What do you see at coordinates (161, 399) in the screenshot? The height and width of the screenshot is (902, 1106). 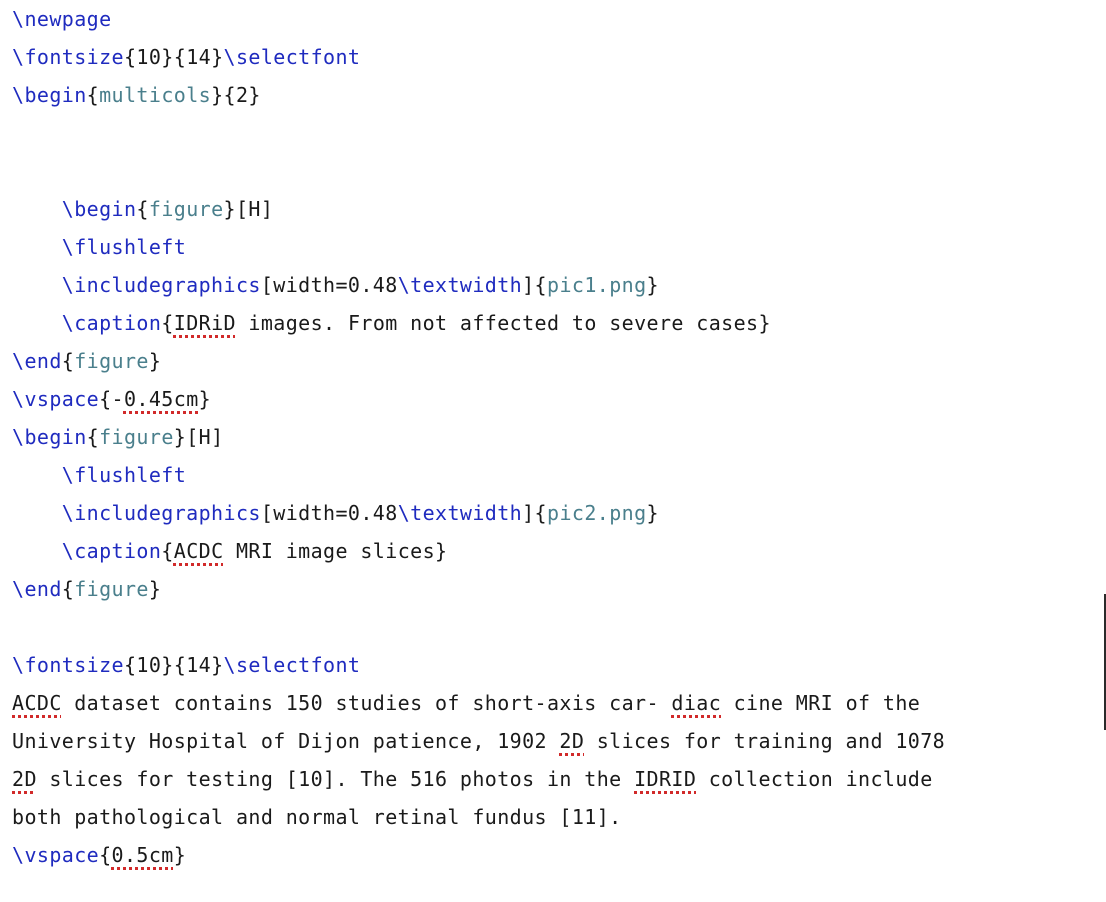 I see `misspelled-token: 0.45cm` at bounding box center [161, 399].